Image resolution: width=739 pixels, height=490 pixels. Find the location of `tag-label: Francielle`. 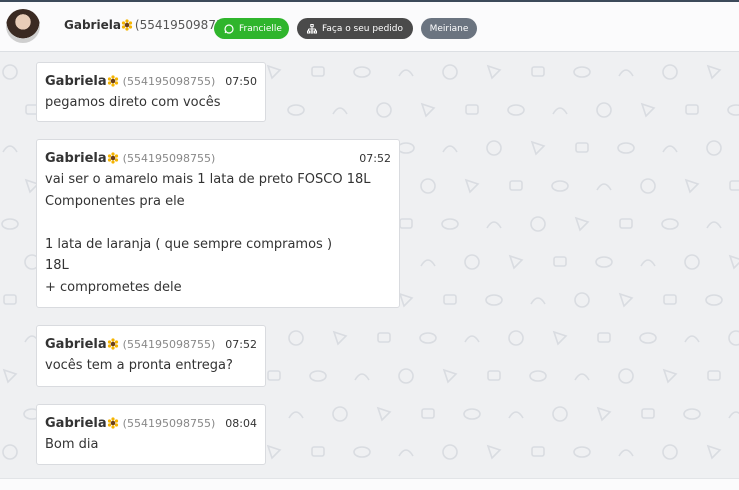

tag-label: Francielle is located at coordinates (260, 28).